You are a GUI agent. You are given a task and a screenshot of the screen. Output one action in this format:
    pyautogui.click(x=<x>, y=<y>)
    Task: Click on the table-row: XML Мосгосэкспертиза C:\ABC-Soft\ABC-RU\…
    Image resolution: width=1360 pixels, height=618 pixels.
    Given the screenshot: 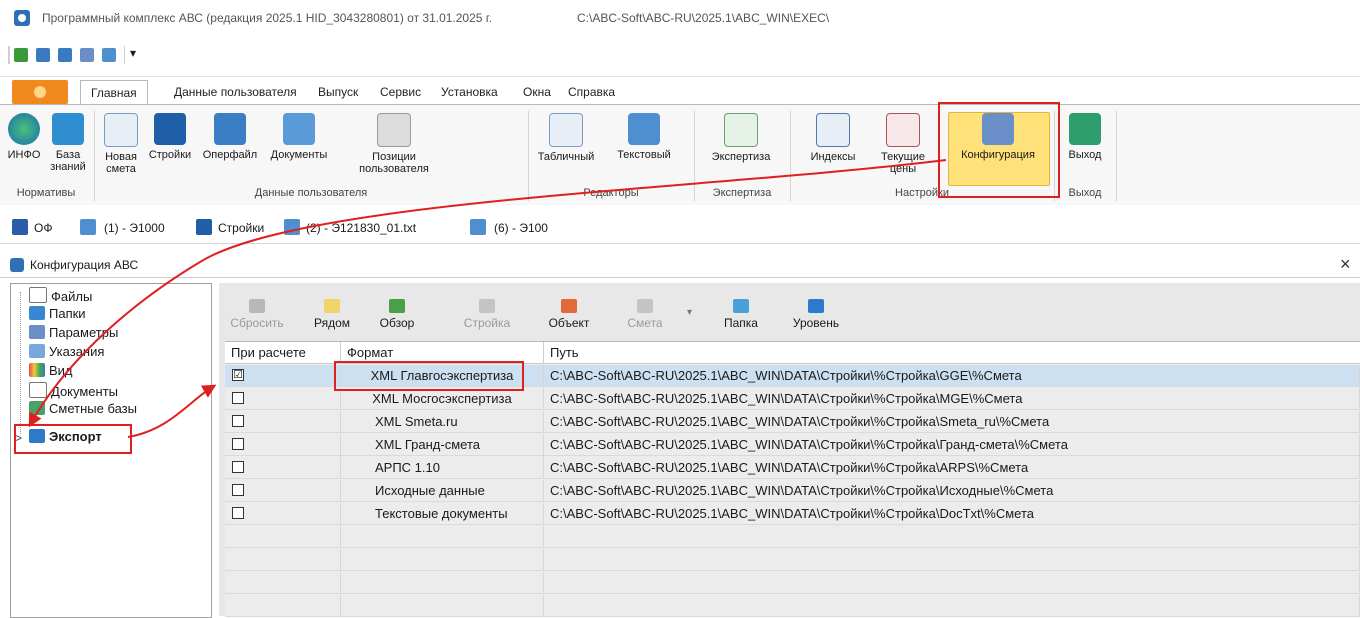 What is the action you would take?
    pyautogui.click(x=792, y=399)
    